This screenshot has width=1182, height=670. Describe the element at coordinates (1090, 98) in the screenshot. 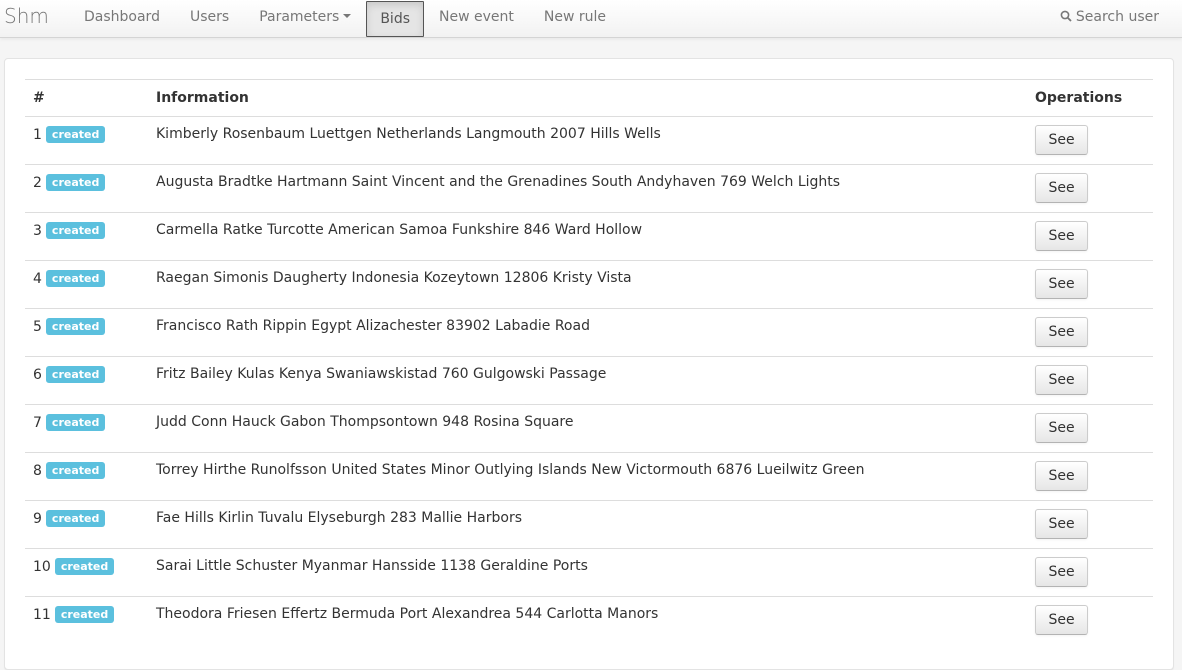

I see `column-header-operations: Operations` at that location.